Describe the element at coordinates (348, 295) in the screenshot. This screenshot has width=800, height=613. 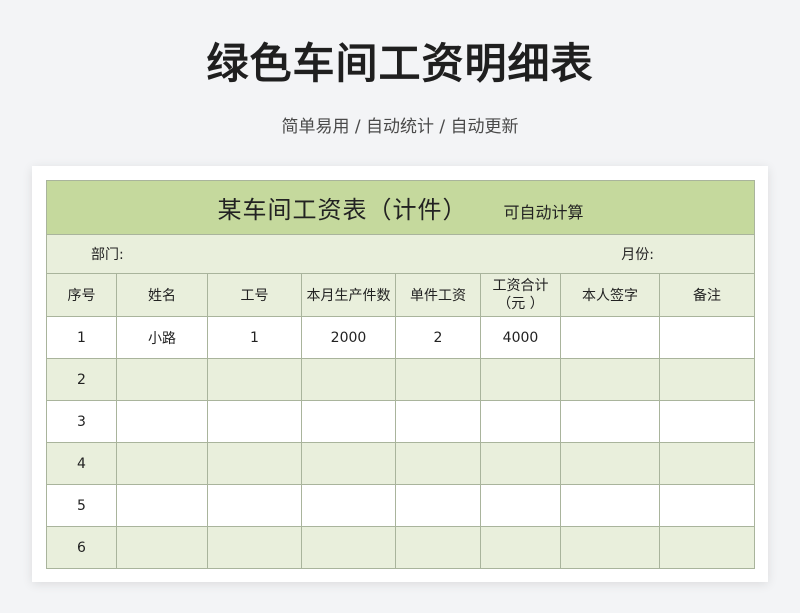
I see `header-cell: 本月生产件数` at that location.